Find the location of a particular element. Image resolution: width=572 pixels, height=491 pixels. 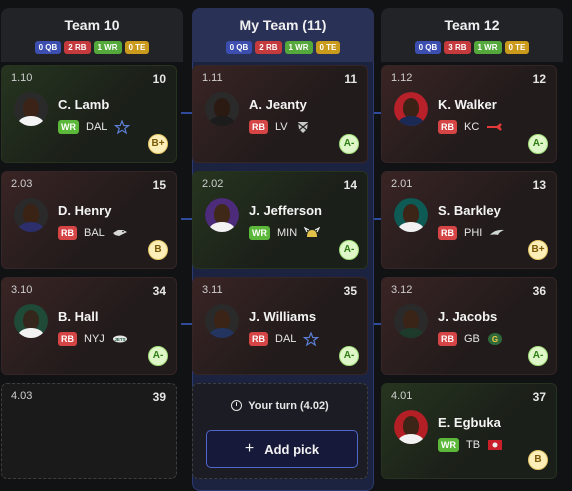

nfl-team: NYJ is located at coordinates (94, 339).